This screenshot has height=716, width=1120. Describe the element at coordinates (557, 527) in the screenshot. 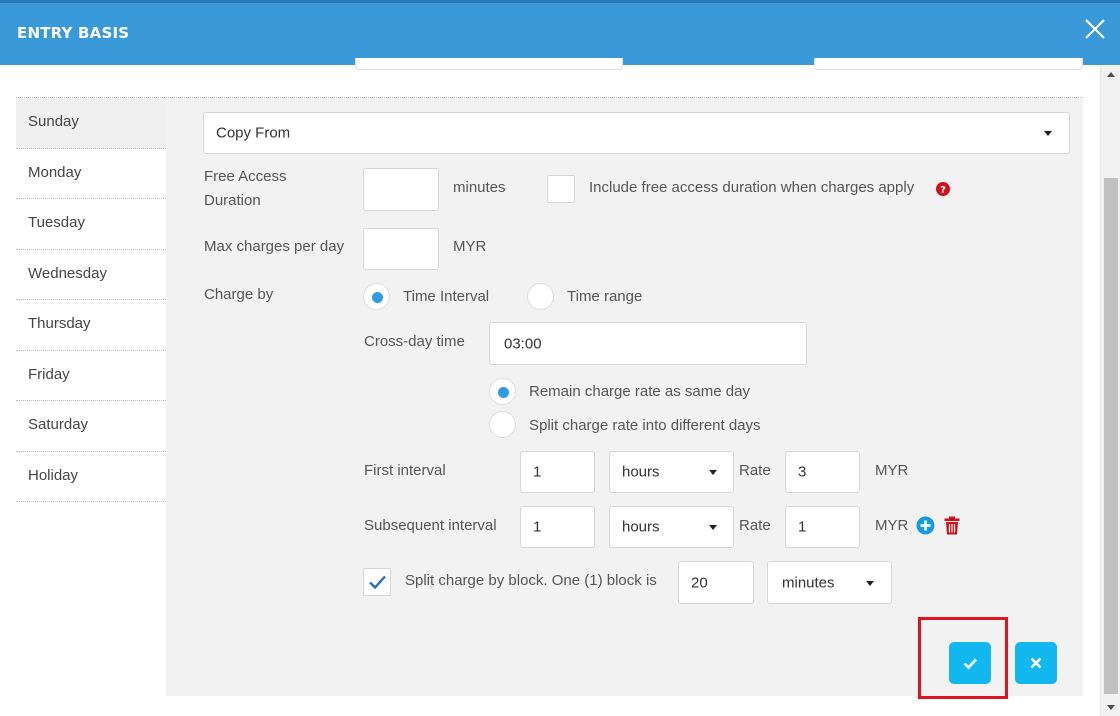

I see `subsequent-interval-input: 1` at that location.